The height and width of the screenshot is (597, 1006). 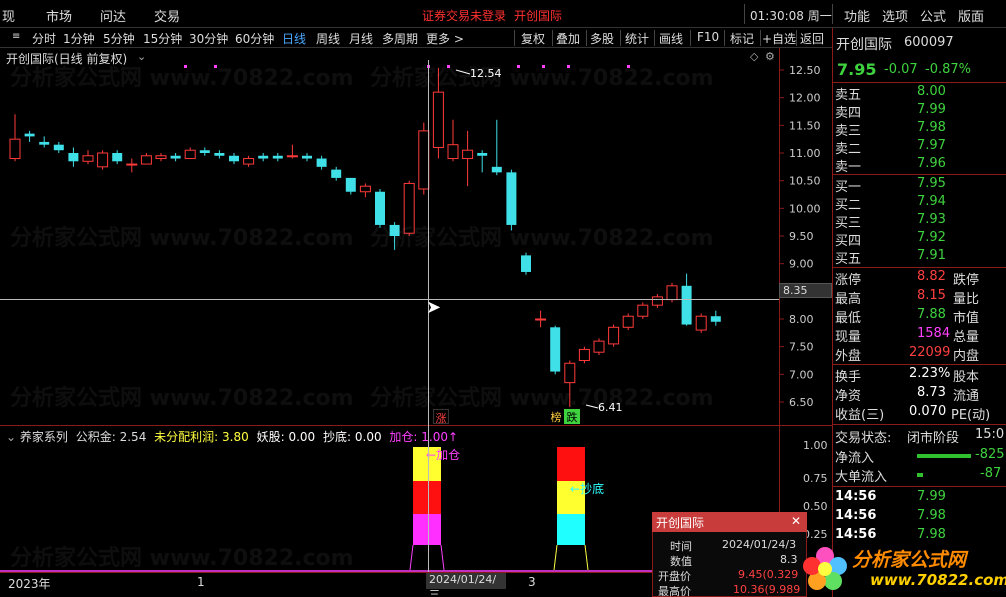 I want to click on bid-row: 买三 7.93, so click(x=919, y=221).